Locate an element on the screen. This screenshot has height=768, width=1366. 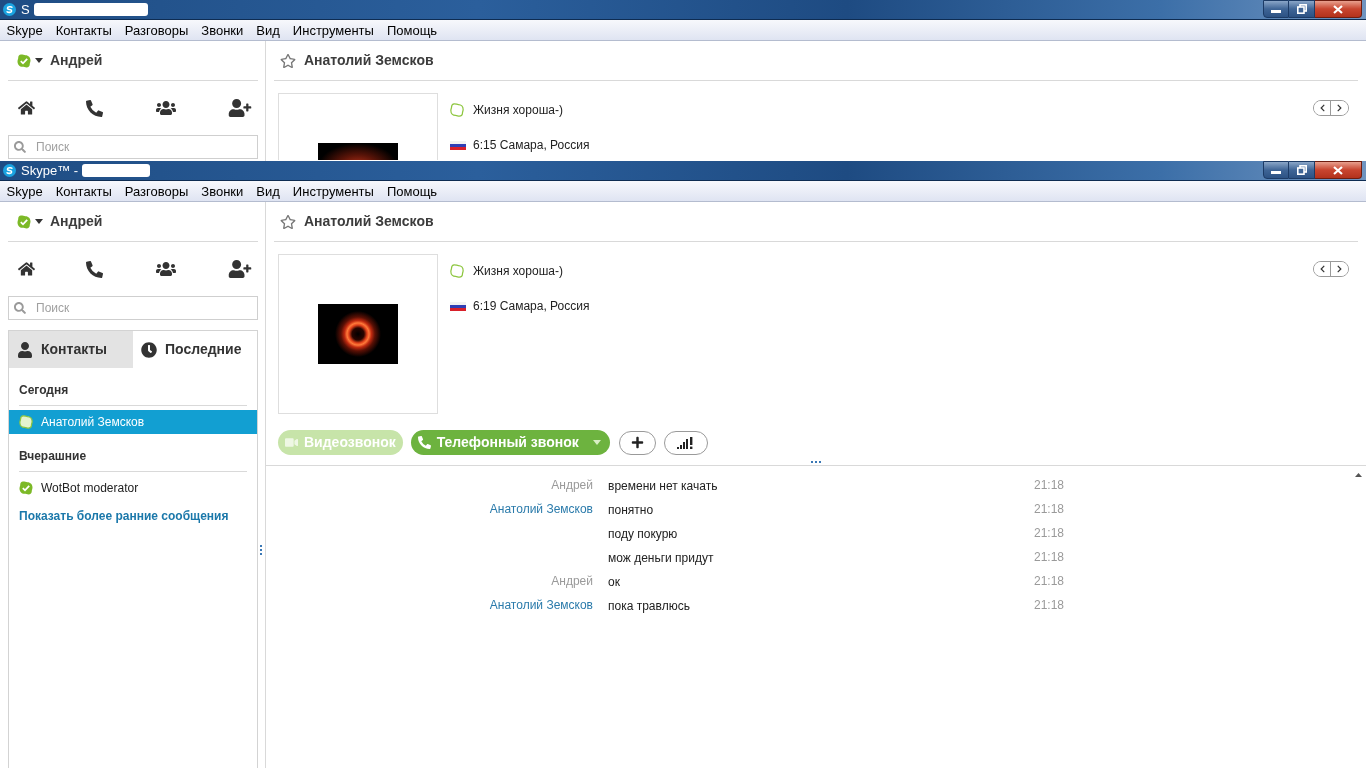
message-text: ок is located at coordinates (614, 582).